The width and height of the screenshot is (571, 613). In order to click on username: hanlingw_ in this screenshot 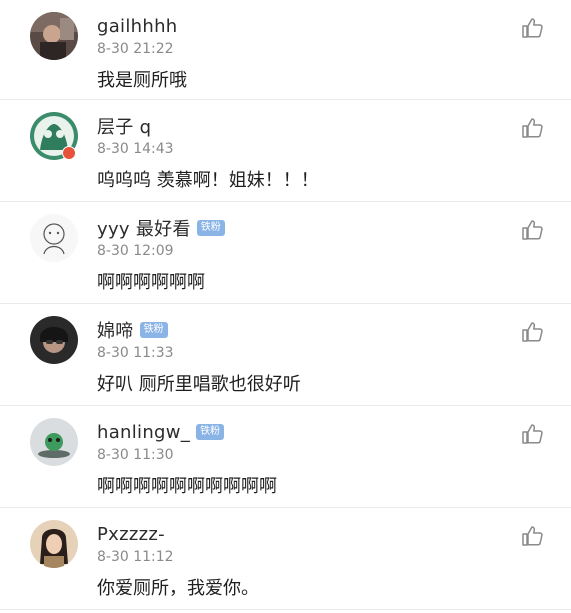, I will do `click(143, 432)`.